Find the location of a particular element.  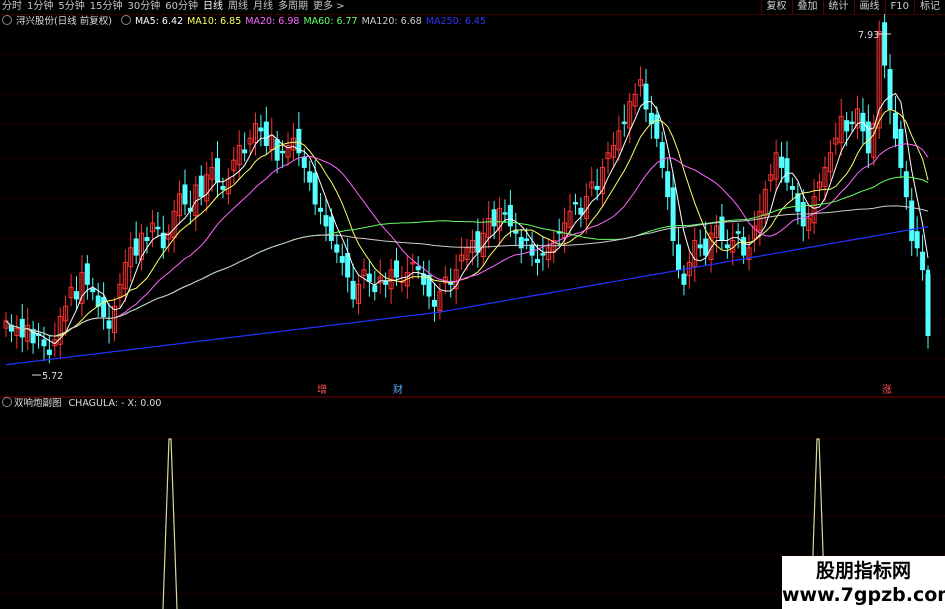

watermark: 股朋指标网 www.7gpzb.com is located at coordinates (863, 582).